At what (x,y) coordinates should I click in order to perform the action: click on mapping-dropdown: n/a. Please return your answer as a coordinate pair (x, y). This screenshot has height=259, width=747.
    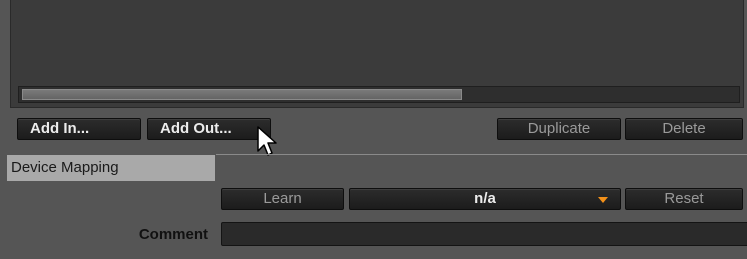
    Looking at the image, I should click on (485, 199).